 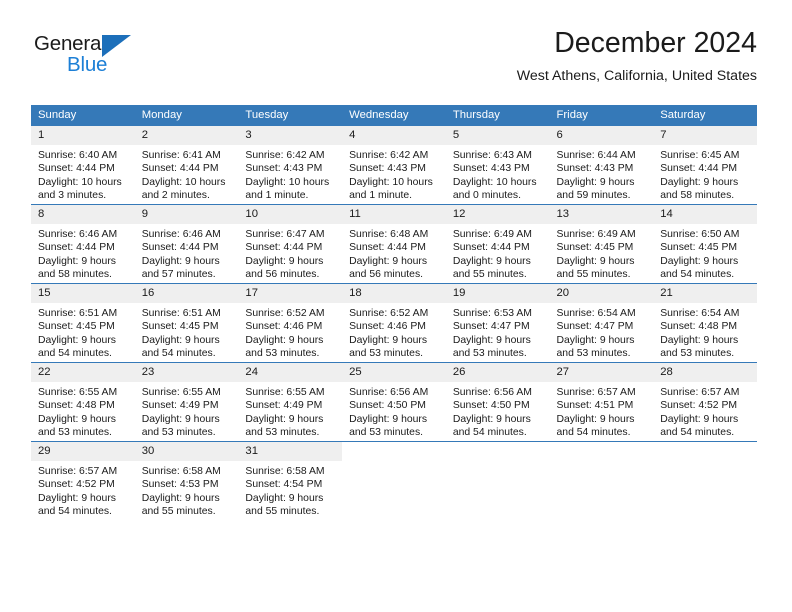 What do you see at coordinates (181, 392) in the screenshot?
I see `sunrise-text: Sunrise: 6:55 AM` at bounding box center [181, 392].